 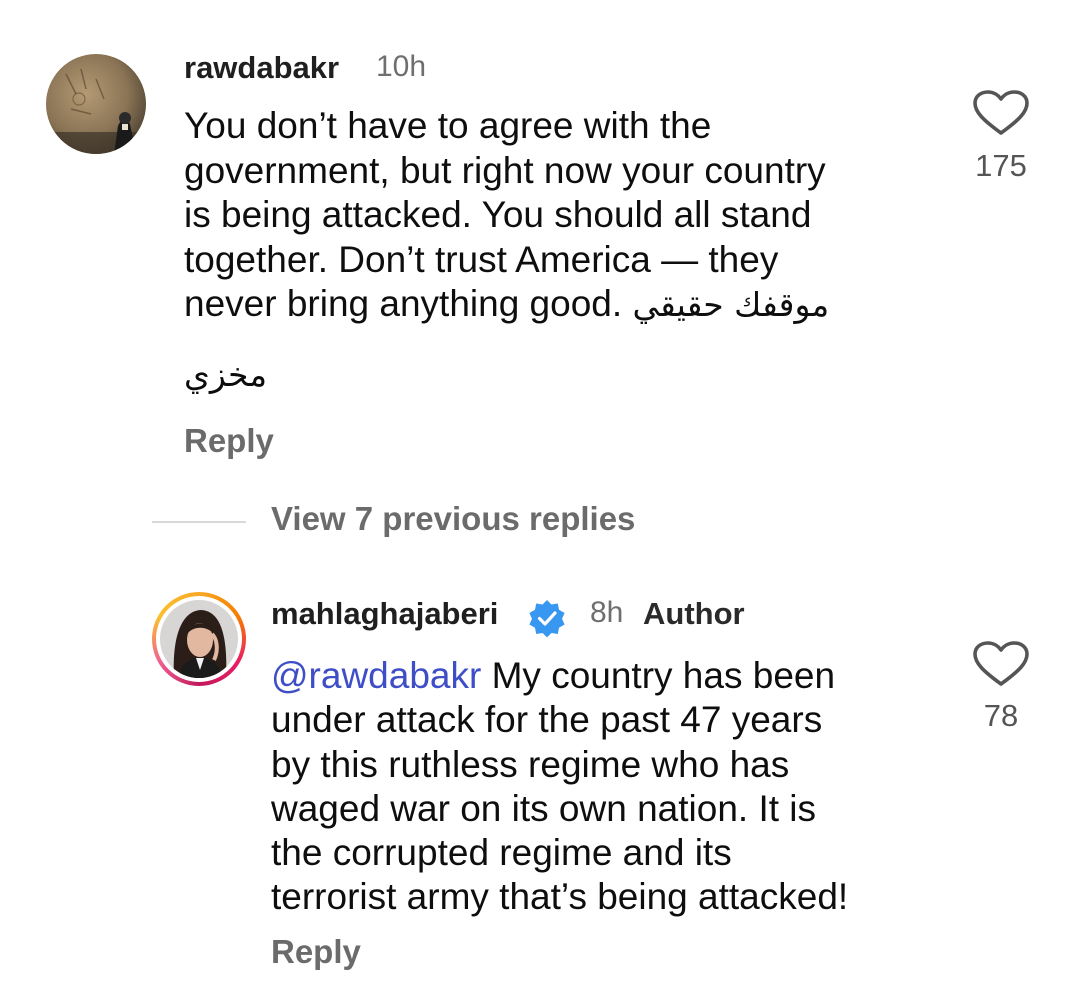 I want to click on comment-line: by this ruthless regime who has, so click(x=530, y=764).